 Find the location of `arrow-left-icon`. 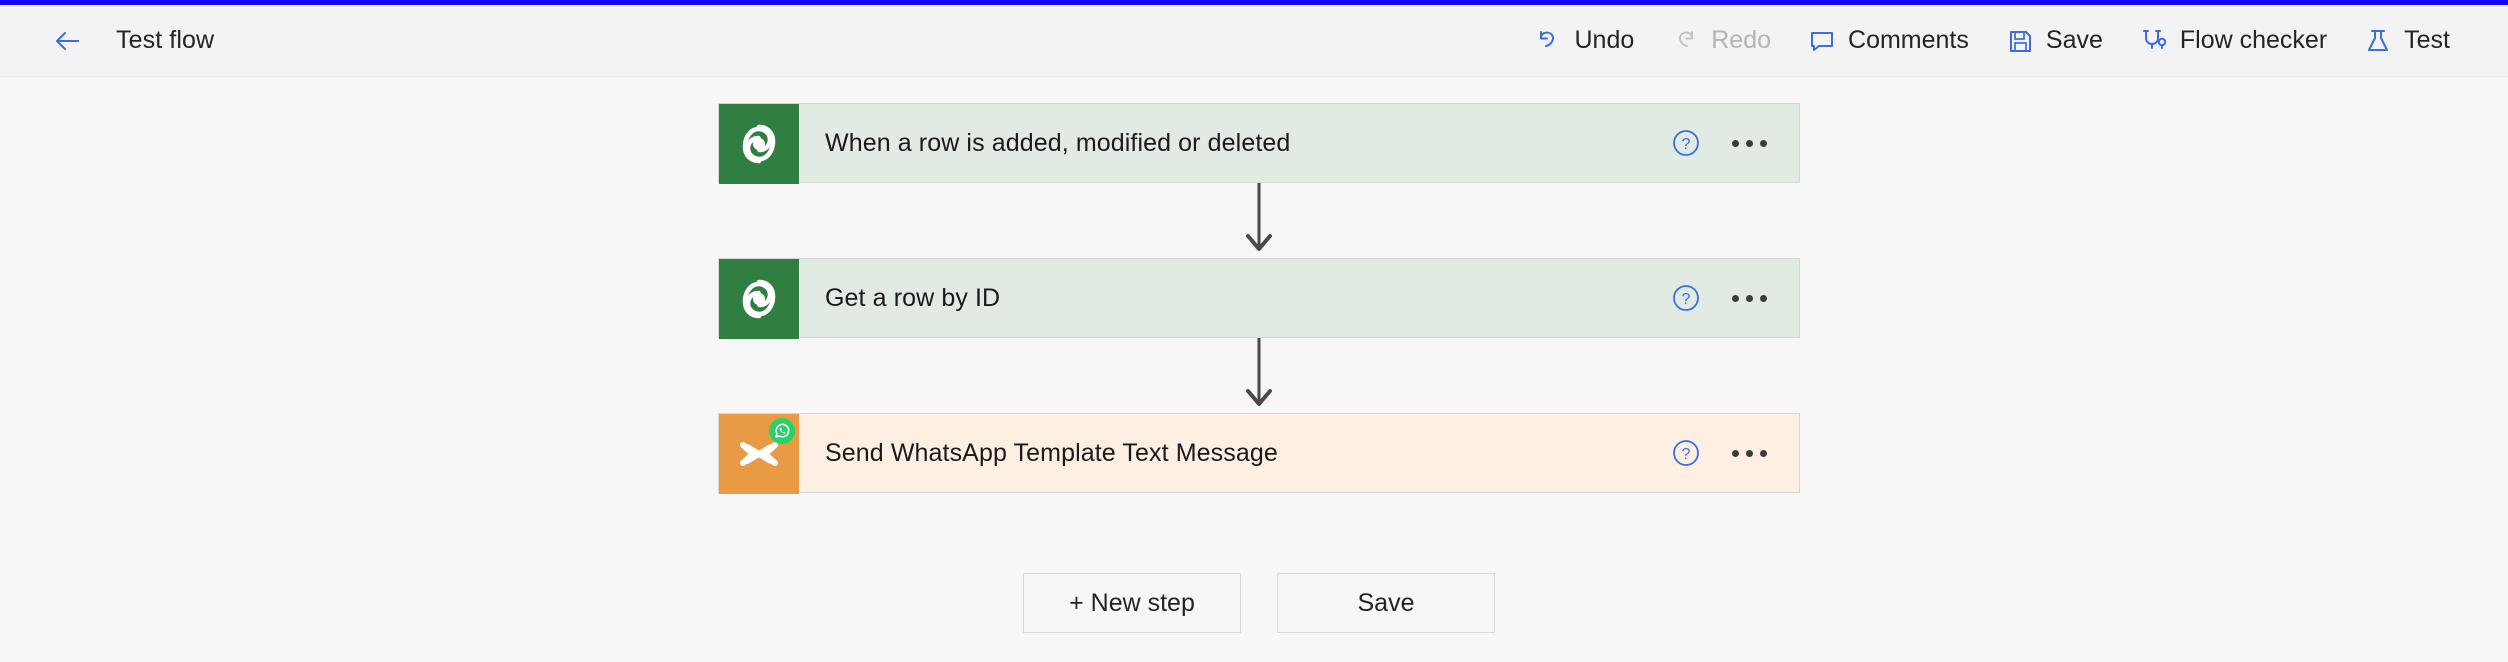

arrow-left-icon is located at coordinates (67, 40).